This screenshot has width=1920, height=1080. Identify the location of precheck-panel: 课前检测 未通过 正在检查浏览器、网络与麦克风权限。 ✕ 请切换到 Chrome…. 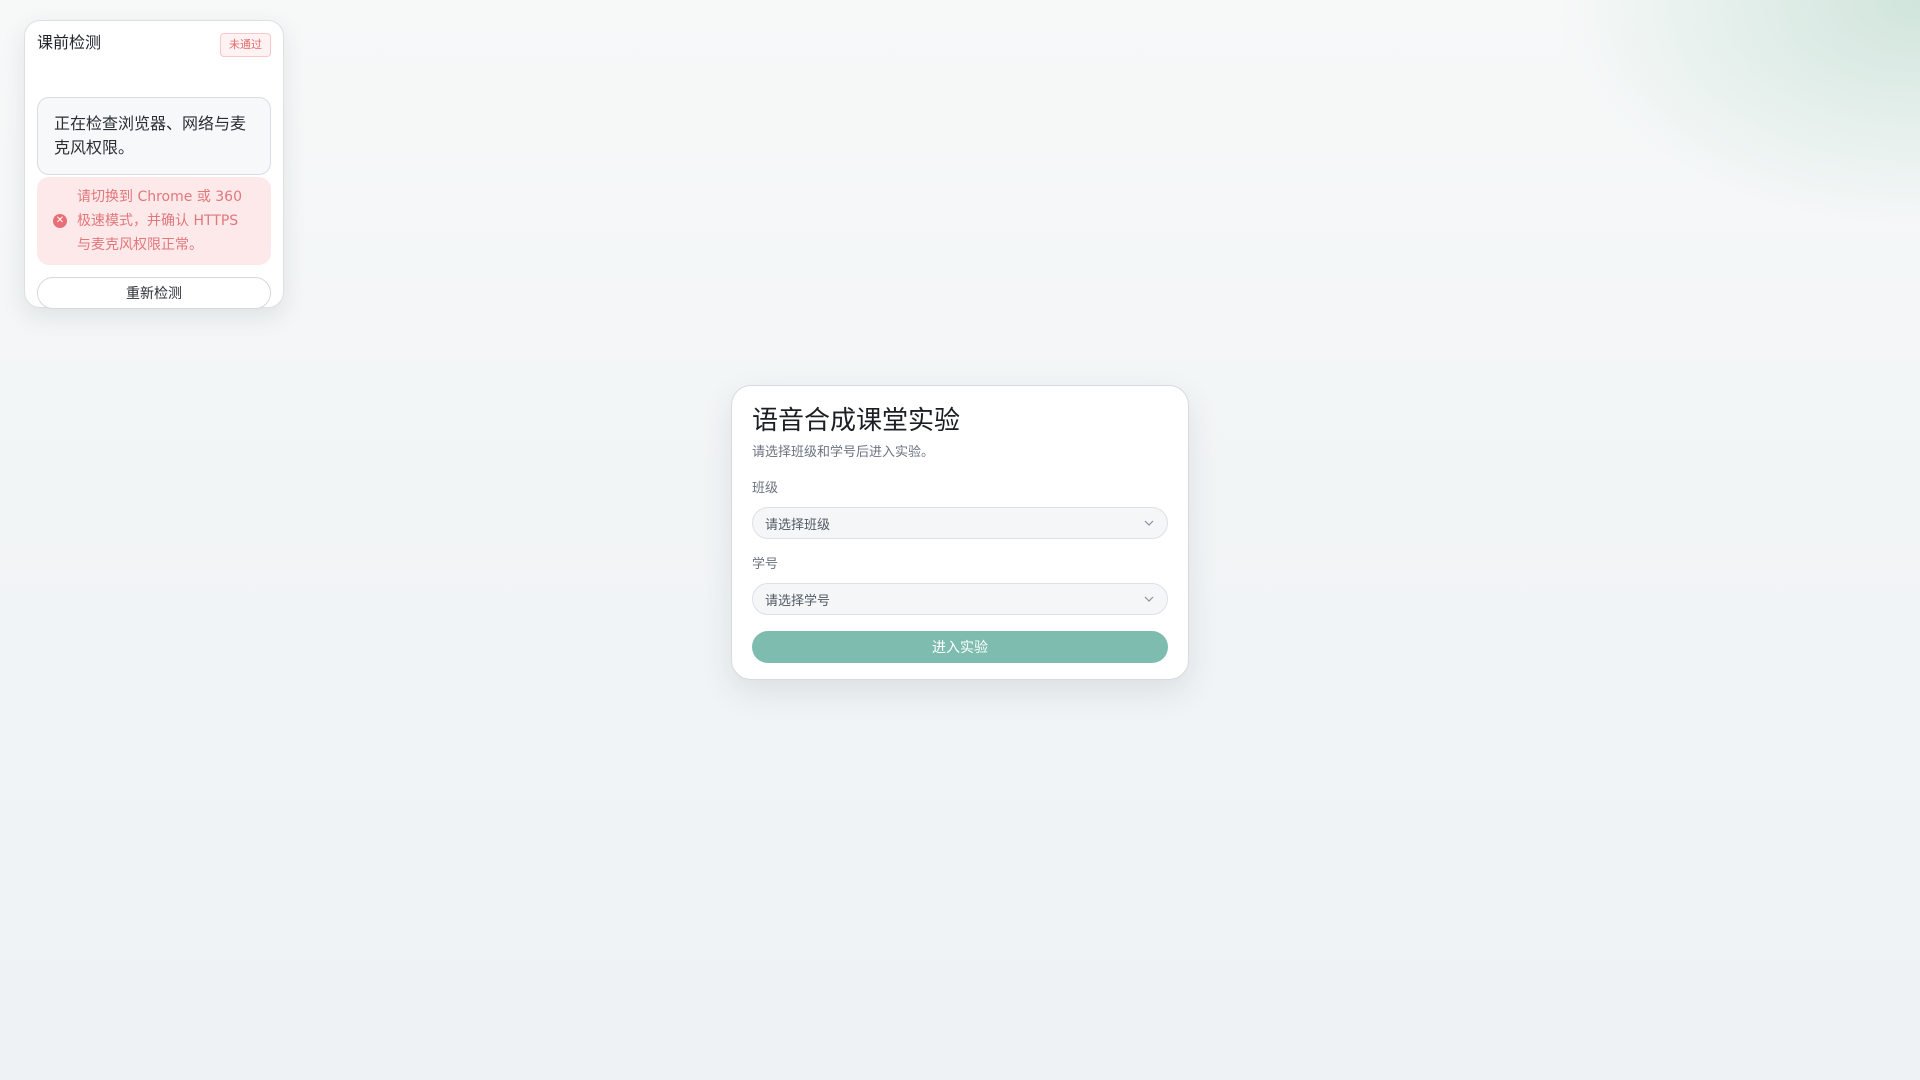
(154, 164).